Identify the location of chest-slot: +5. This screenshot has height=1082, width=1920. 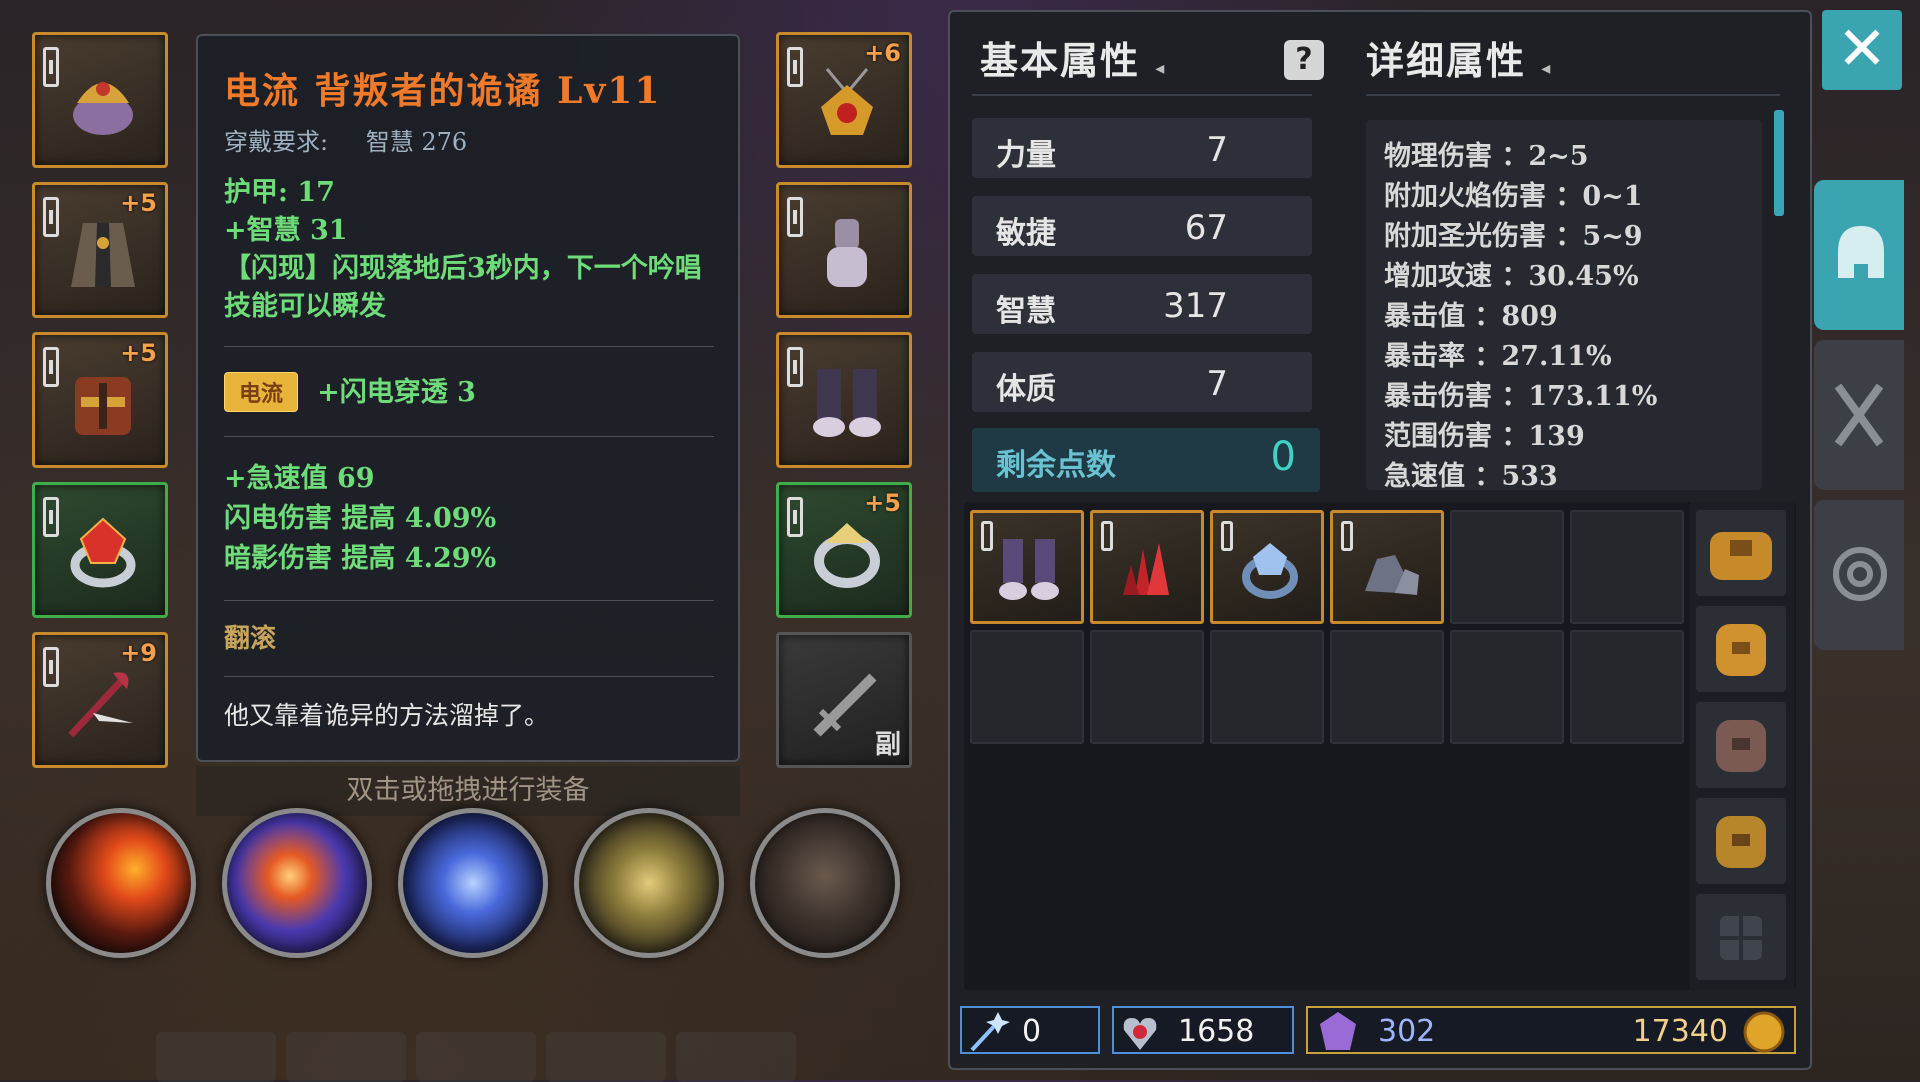
(100, 250).